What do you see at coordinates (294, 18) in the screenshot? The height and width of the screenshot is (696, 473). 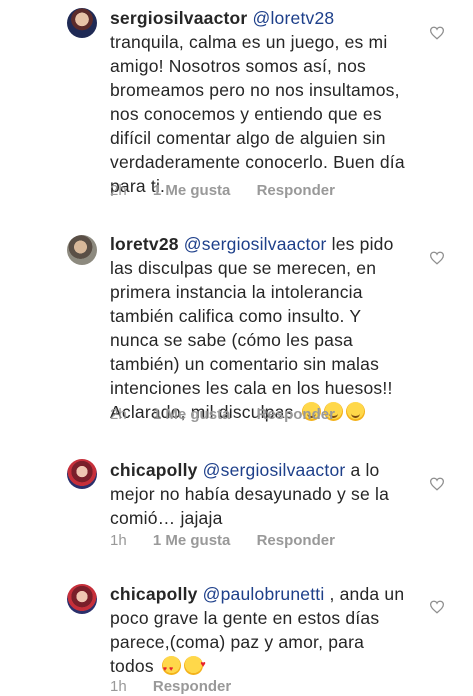 I see `comment-mention: @loretv28` at bounding box center [294, 18].